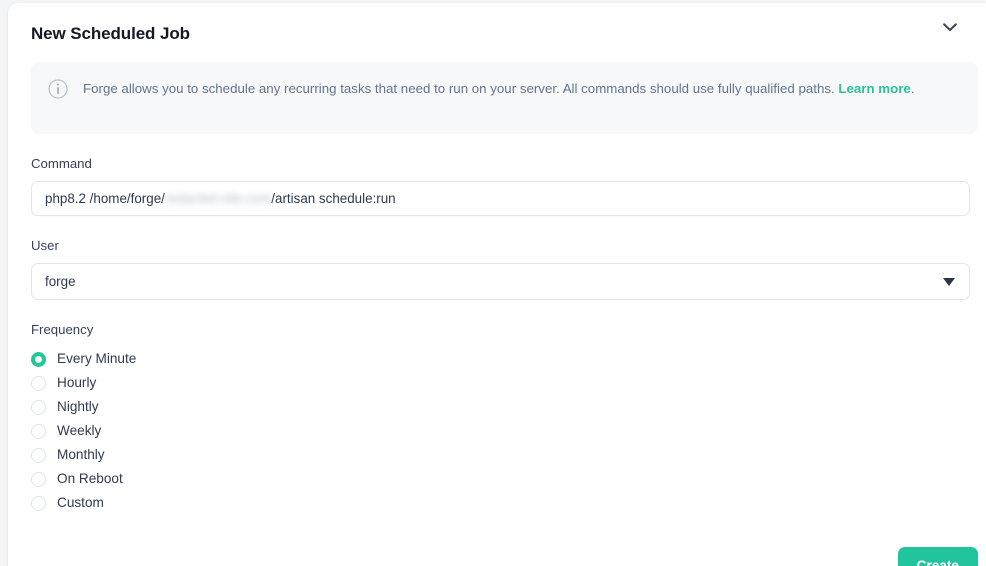 Image resolution: width=986 pixels, height=566 pixels. I want to click on frequency-option-label: Nightly, so click(78, 406).